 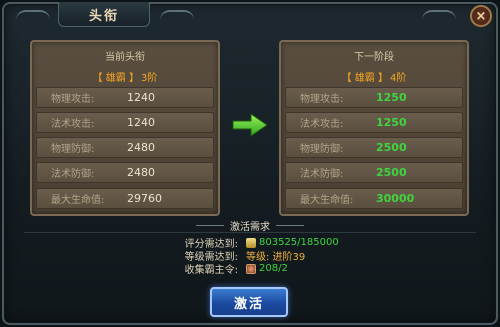 What do you see at coordinates (374, 147) in the screenshot?
I see `stat-row: 物理防御: 2500` at bounding box center [374, 147].